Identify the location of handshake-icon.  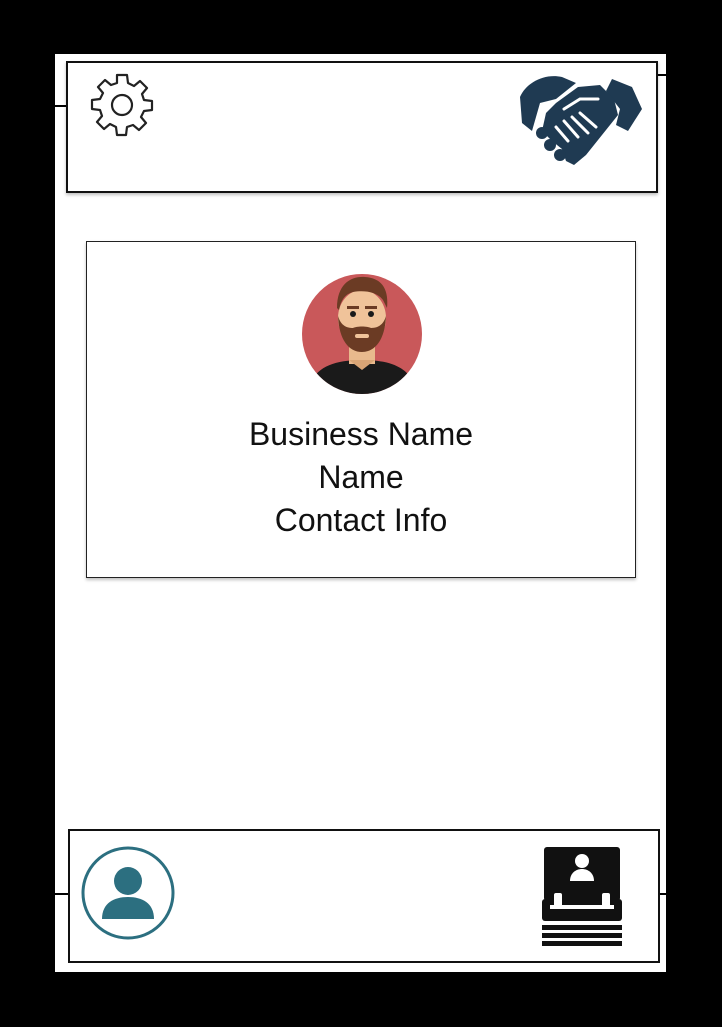
(581, 121).